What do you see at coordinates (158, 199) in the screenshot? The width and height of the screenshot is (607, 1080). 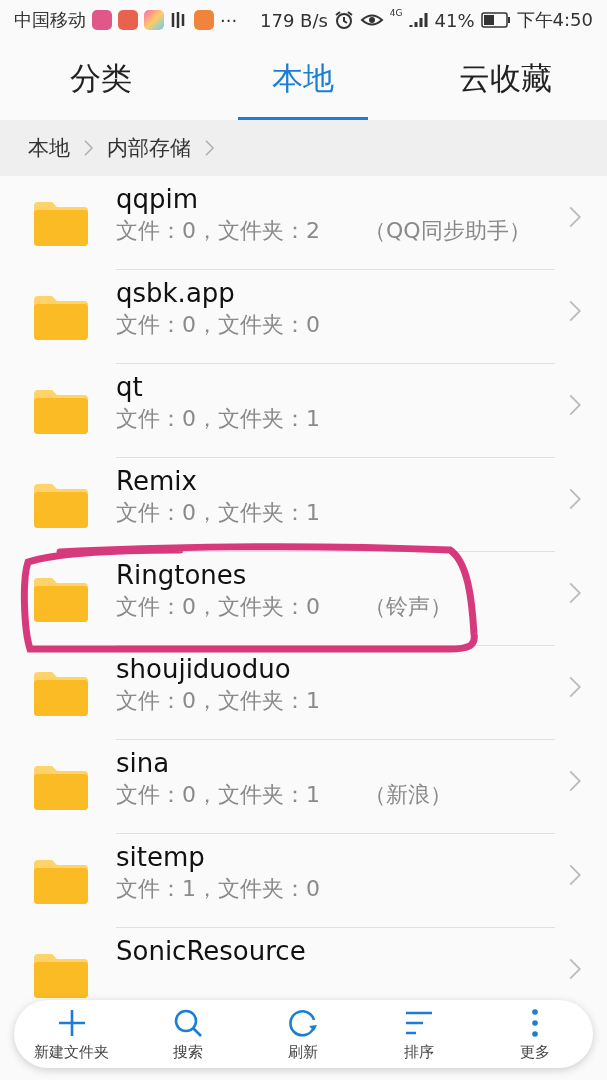 I see `folder-name: qqpim` at bounding box center [158, 199].